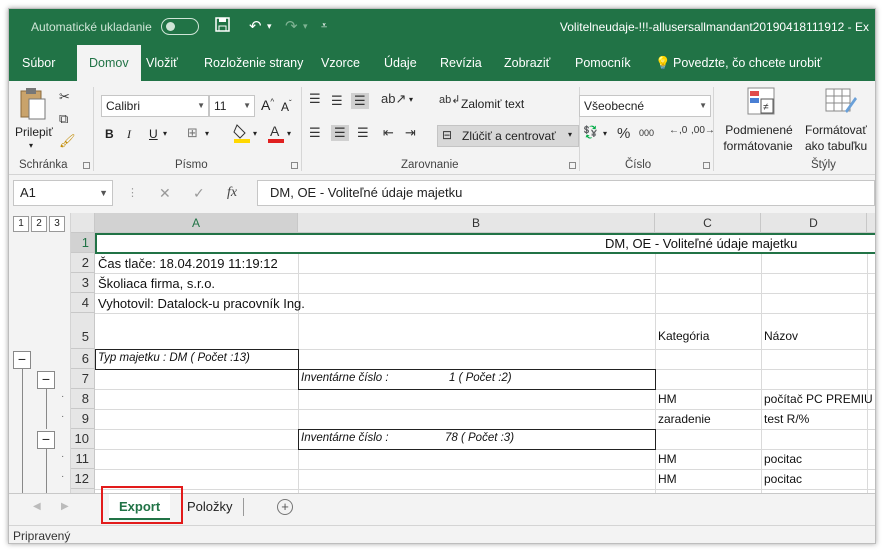  I want to click on clipboard-launcher-icon, so click(86, 165).